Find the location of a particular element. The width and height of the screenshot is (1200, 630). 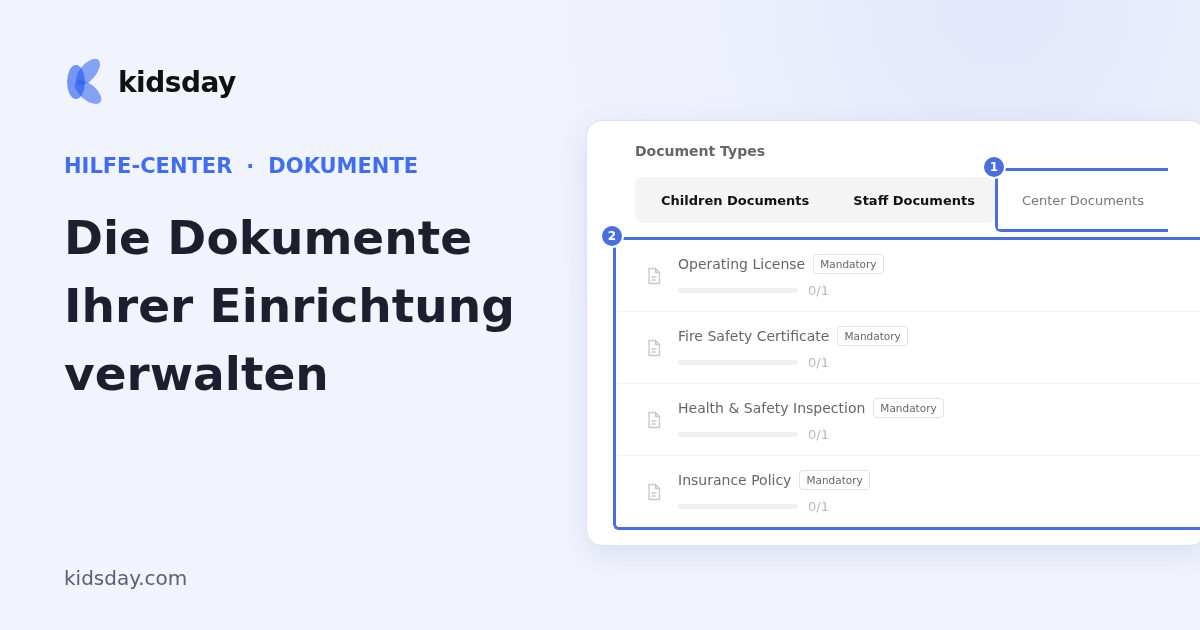

tab: Children Documents is located at coordinates (733, 200).